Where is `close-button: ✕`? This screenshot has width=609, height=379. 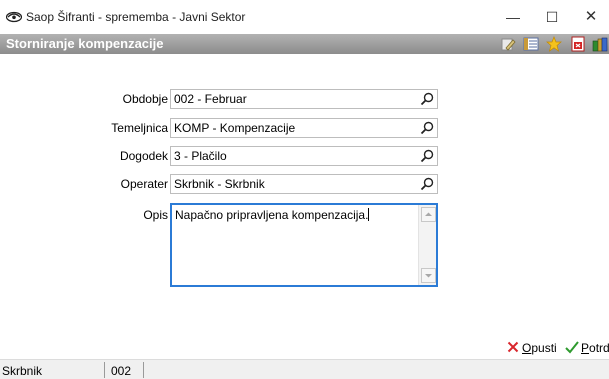 close-button: ✕ is located at coordinates (591, 17).